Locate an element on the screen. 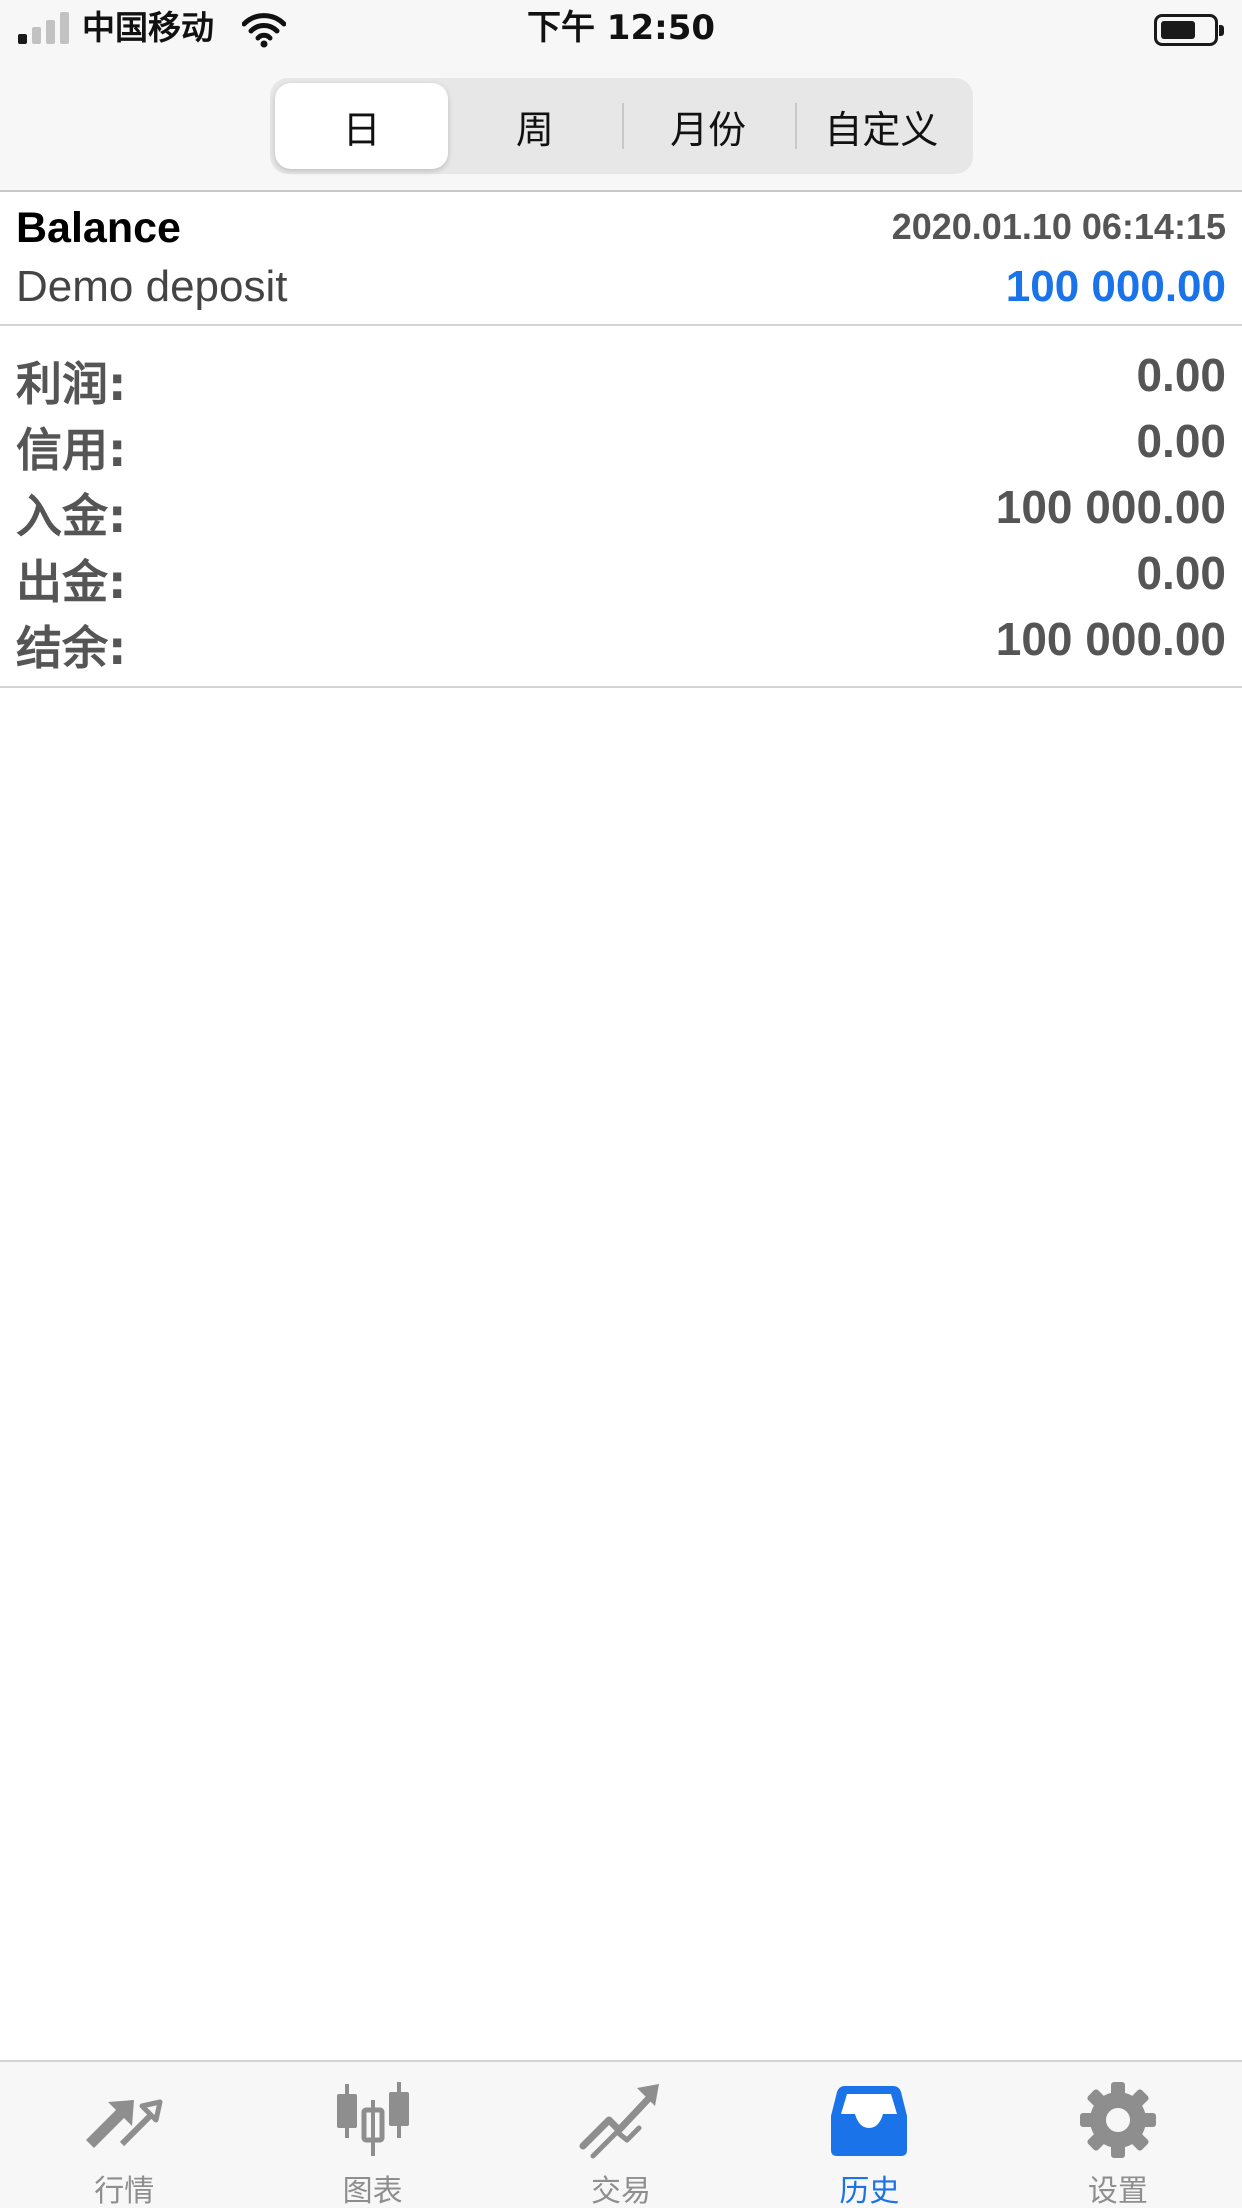 This screenshot has width=1242, height=2208. deal-amount: 100 000.00 is located at coordinates (1115, 286).